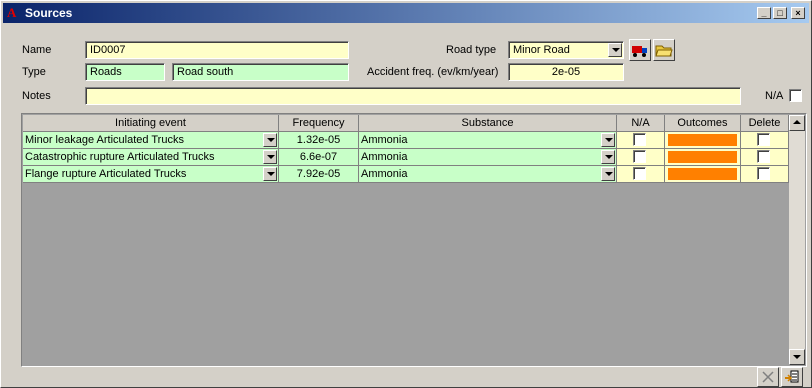  I want to click on col-header-frequency: Frequency, so click(319, 123).